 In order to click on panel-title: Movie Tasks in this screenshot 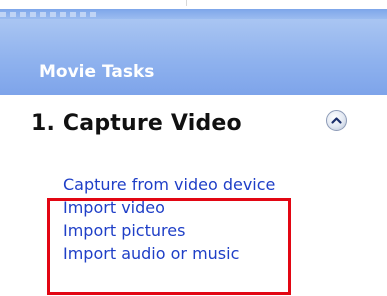, I will do `click(97, 72)`.